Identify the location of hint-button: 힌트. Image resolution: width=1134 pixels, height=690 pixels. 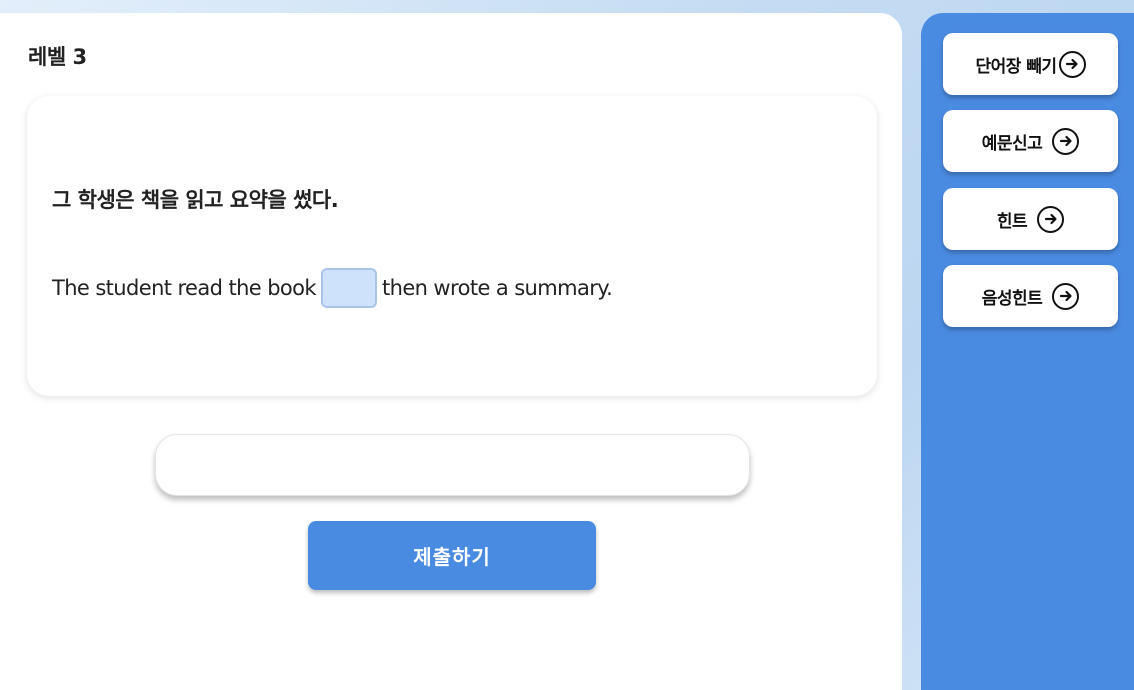
(1030, 219).